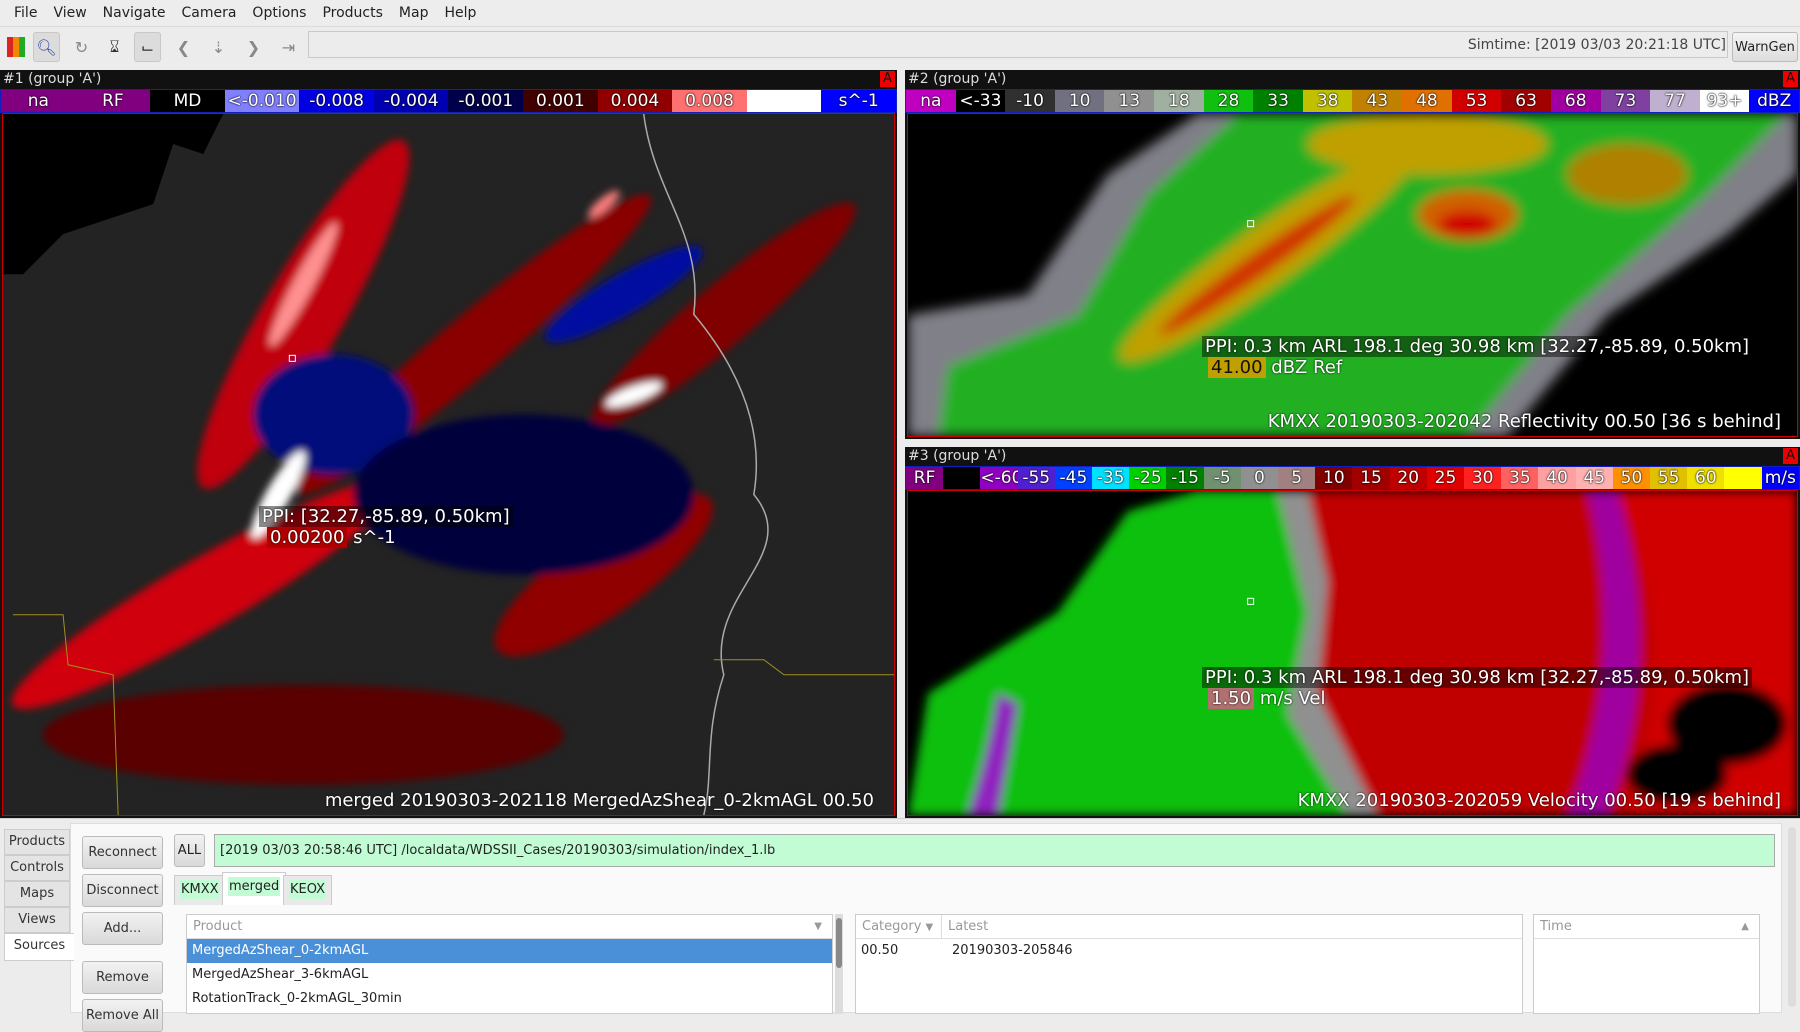 The width and height of the screenshot is (1800, 1032). What do you see at coordinates (183, 47) in the screenshot?
I see `back-icon: ❮` at bounding box center [183, 47].